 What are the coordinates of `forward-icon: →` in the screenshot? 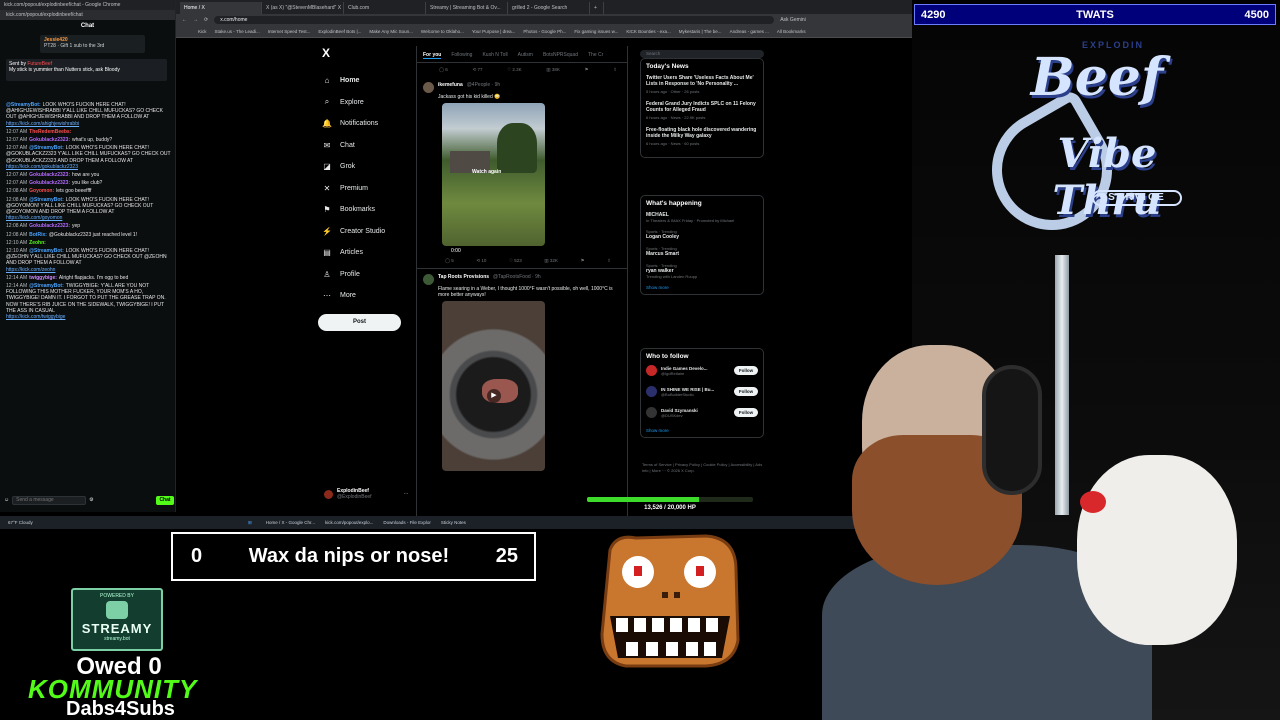 It's located at (195, 20).